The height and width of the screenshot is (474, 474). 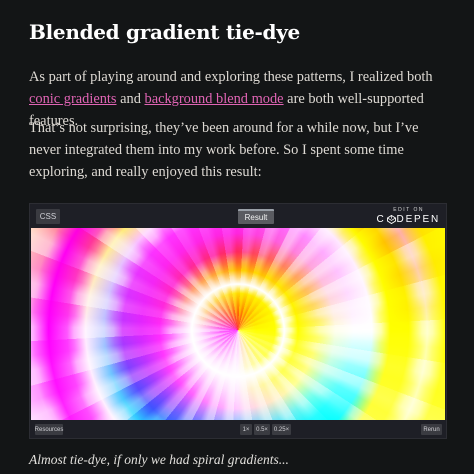 What do you see at coordinates (262, 429) in the screenshot?
I see `zoom-0-5x-button: 0.5×` at bounding box center [262, 429].